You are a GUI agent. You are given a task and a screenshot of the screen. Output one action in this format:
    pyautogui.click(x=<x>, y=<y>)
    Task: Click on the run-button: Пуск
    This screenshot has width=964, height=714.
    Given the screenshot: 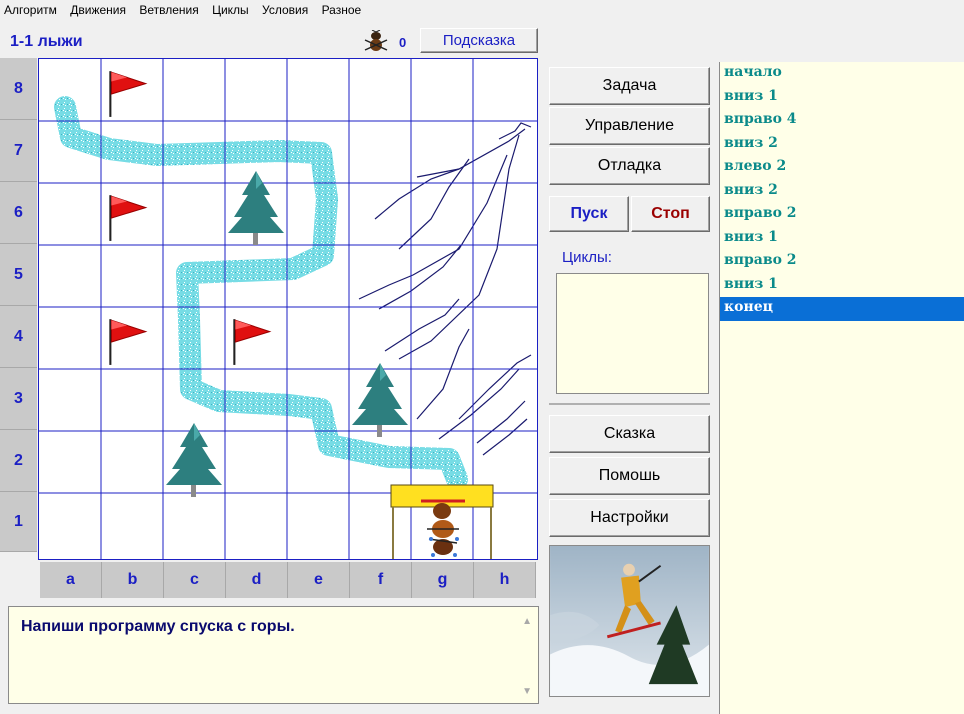 What is the action you would take?
    pyautogui.click(x=589, y=214)
    